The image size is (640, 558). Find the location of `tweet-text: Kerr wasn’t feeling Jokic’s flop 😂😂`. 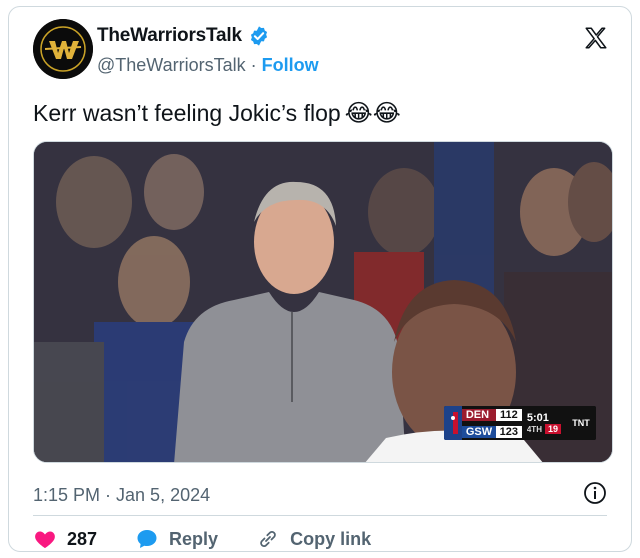

tweet-text: Kerr wasn’t feeling Jokic’s flop 😂😂 is located at coordinates (217, 113).